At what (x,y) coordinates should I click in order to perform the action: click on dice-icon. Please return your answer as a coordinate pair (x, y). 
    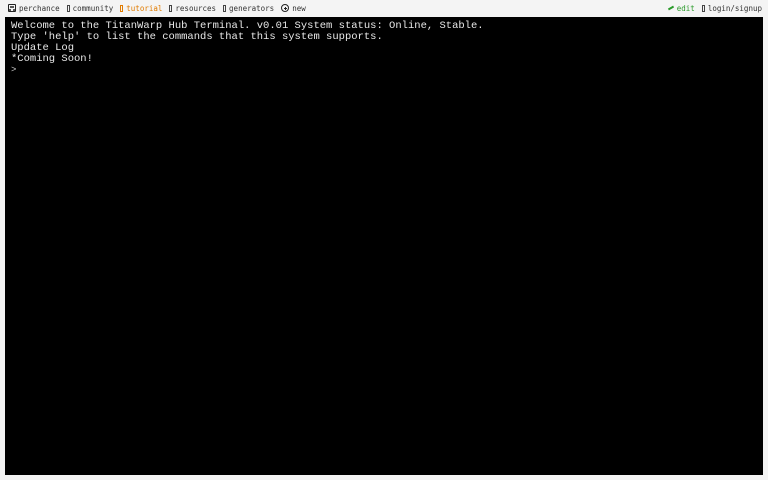
    Looking at the image, I should click on (12, 8).